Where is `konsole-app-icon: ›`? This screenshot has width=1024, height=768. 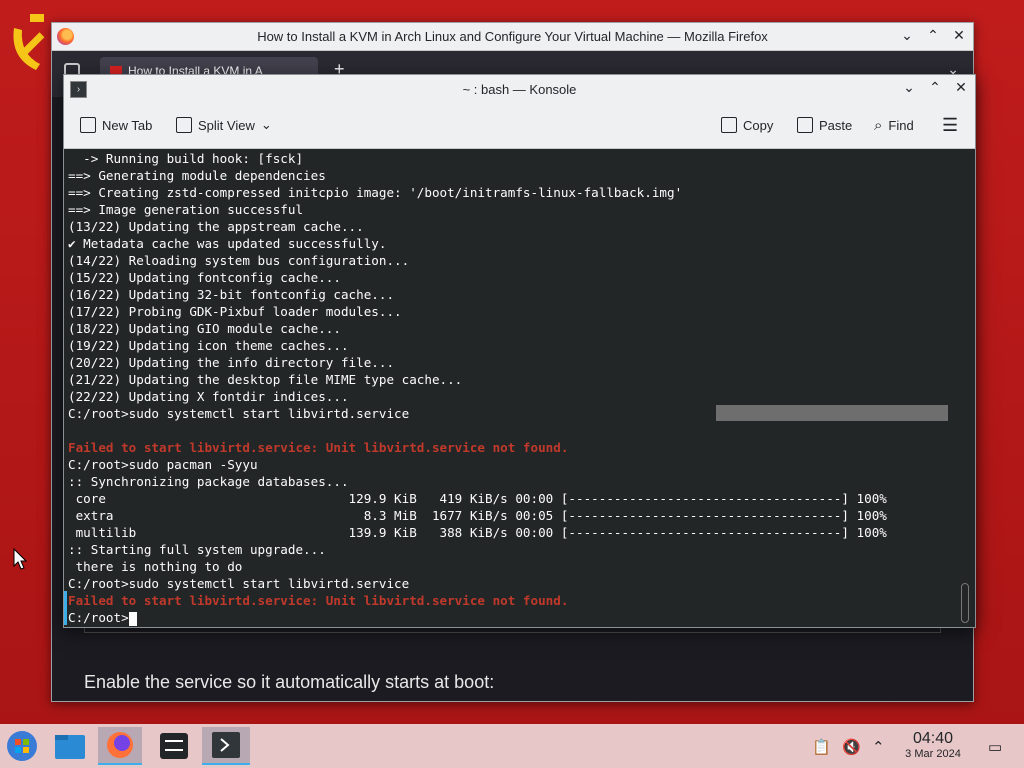
konsole-app-icon: › is located at coordinates (78, 89).